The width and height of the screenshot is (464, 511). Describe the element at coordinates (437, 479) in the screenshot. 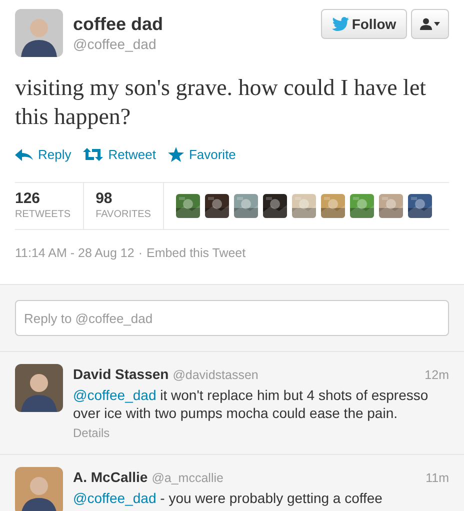

I see `reply-time: 11m` at that location.